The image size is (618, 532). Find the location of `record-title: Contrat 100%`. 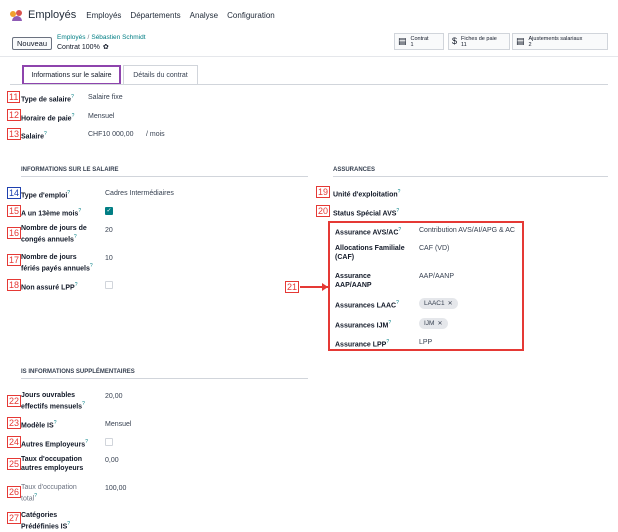

record-title: Contrat 100% is located at coordinates (78, 47).